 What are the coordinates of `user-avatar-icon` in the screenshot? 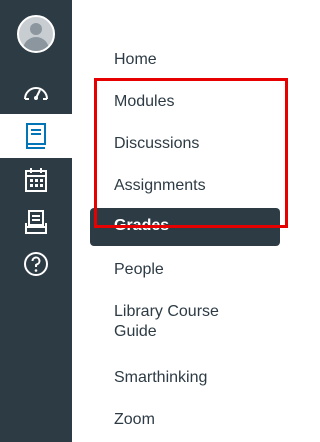 It's located at (36, 34).